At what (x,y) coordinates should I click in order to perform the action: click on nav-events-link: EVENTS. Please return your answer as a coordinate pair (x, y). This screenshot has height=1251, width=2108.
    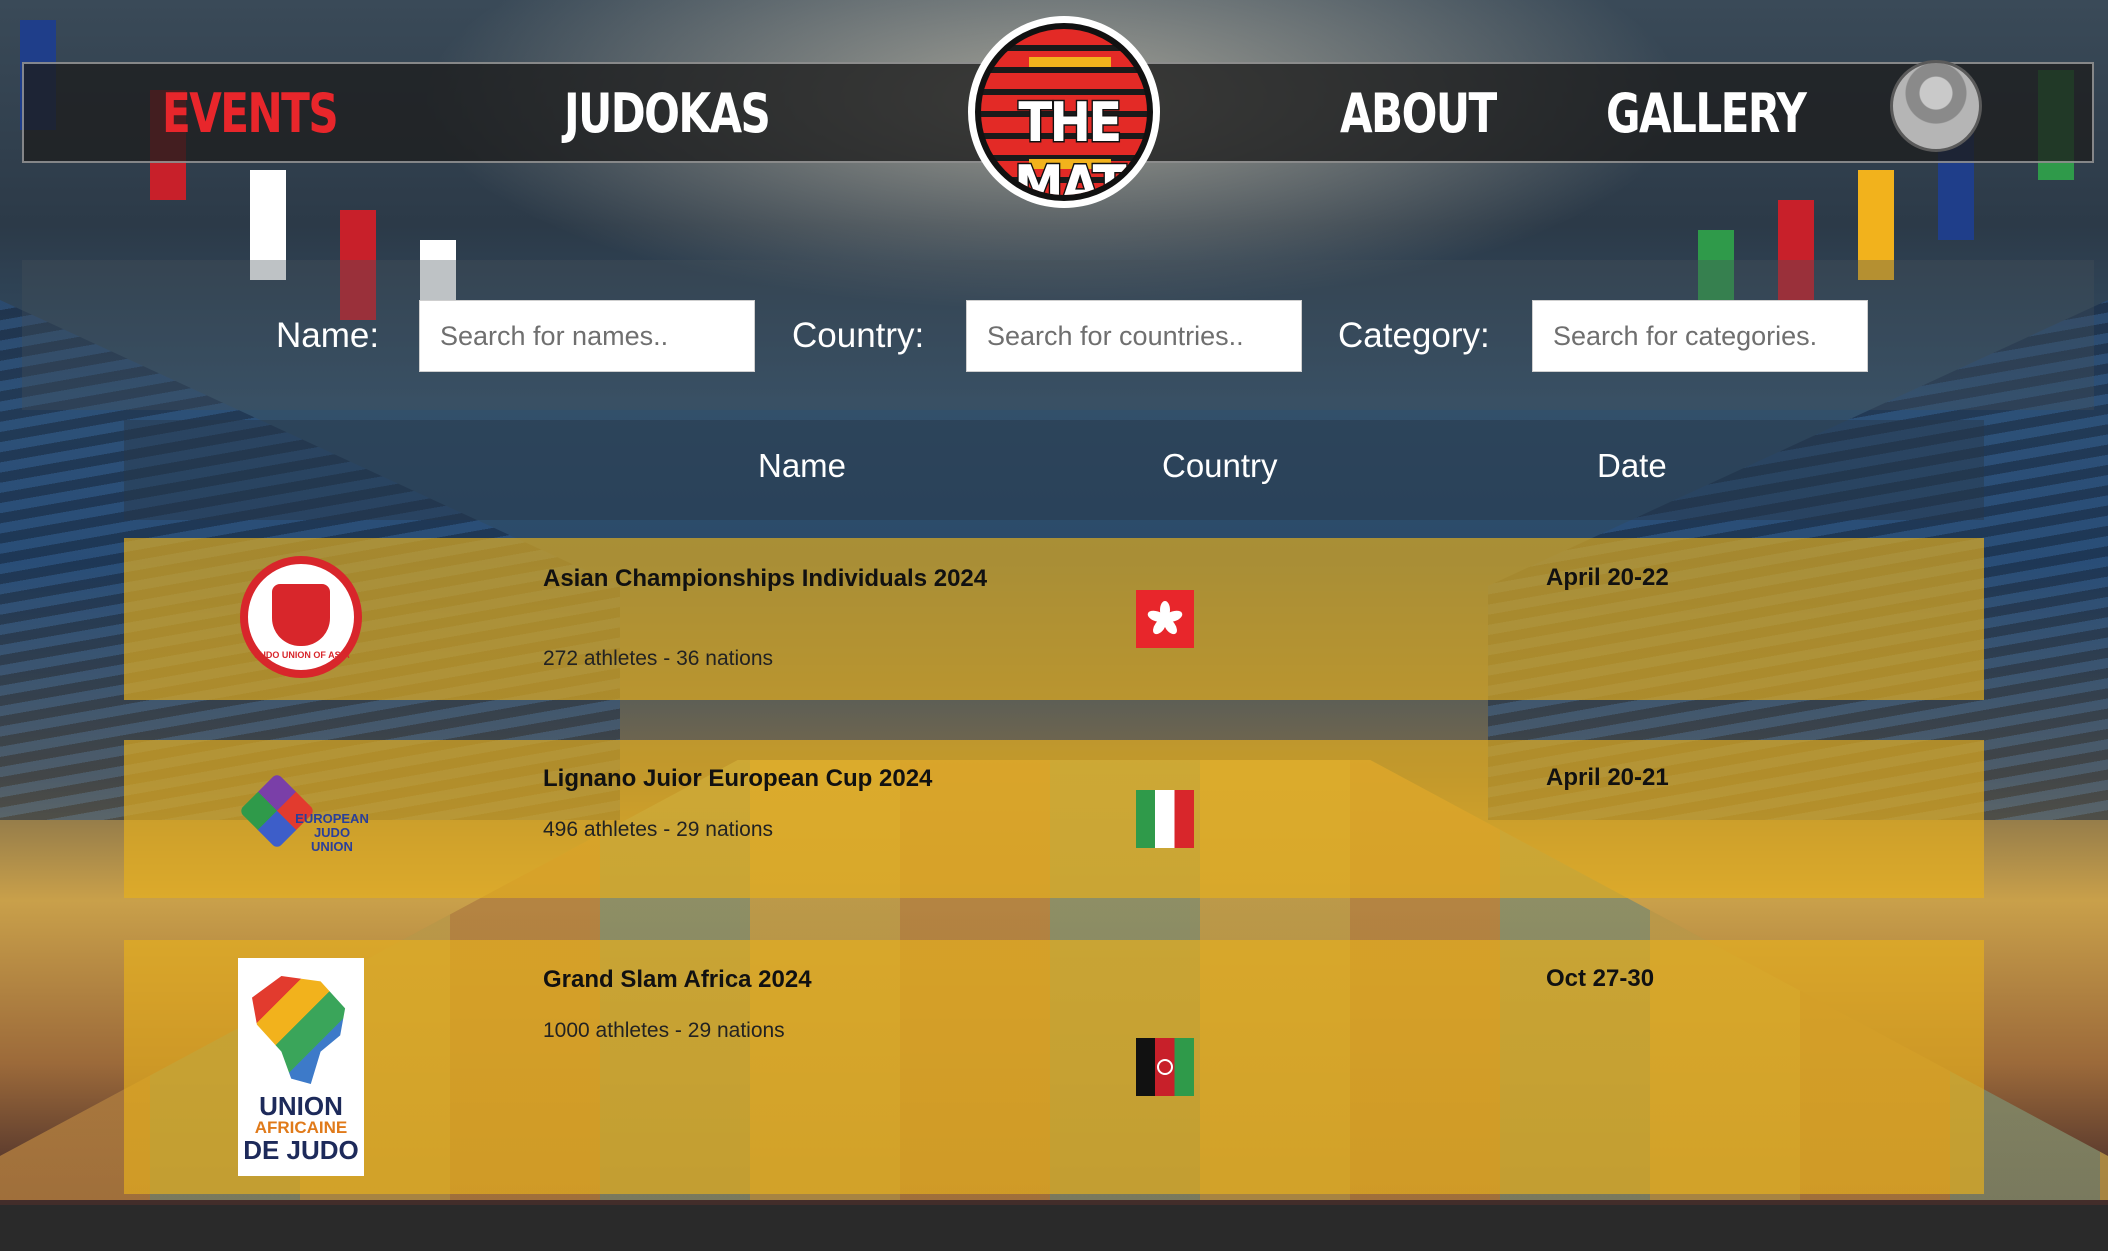
    Looking at the image, I should click on (250, 113).